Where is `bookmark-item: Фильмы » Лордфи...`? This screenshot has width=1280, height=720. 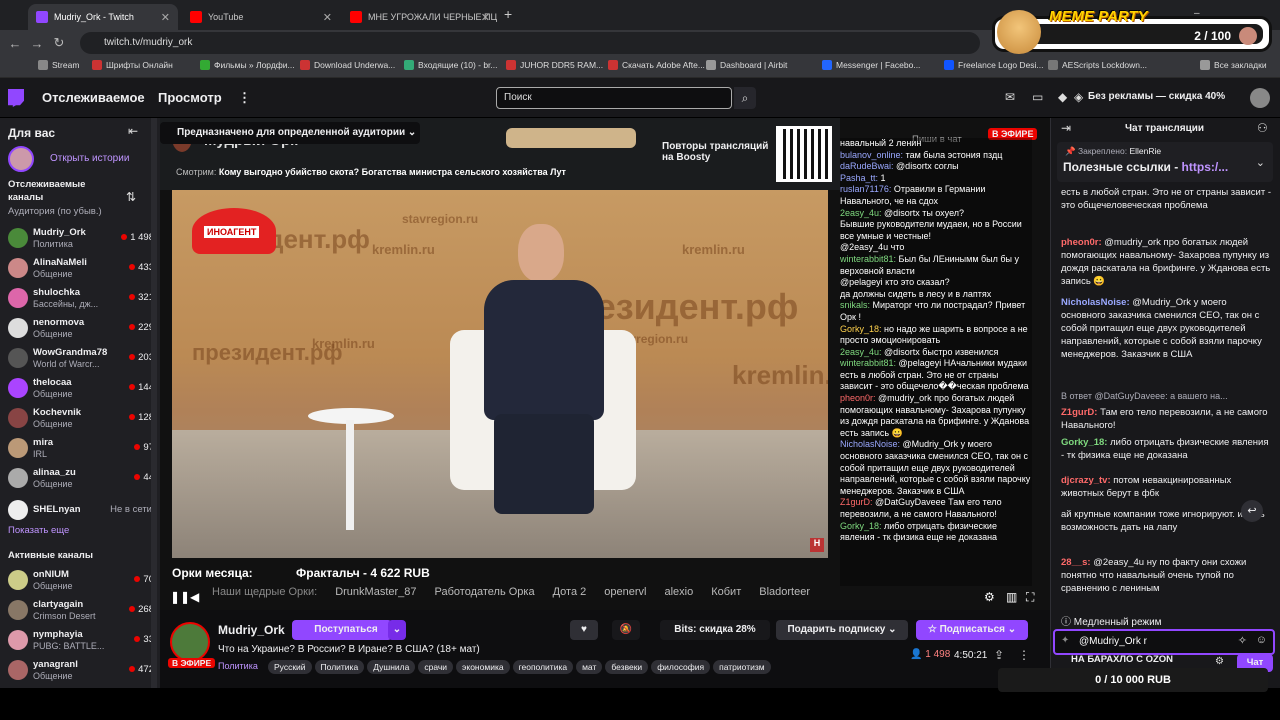
bookmark-item: Фильмы » Лордфи... is located at coordinates (247, 65).